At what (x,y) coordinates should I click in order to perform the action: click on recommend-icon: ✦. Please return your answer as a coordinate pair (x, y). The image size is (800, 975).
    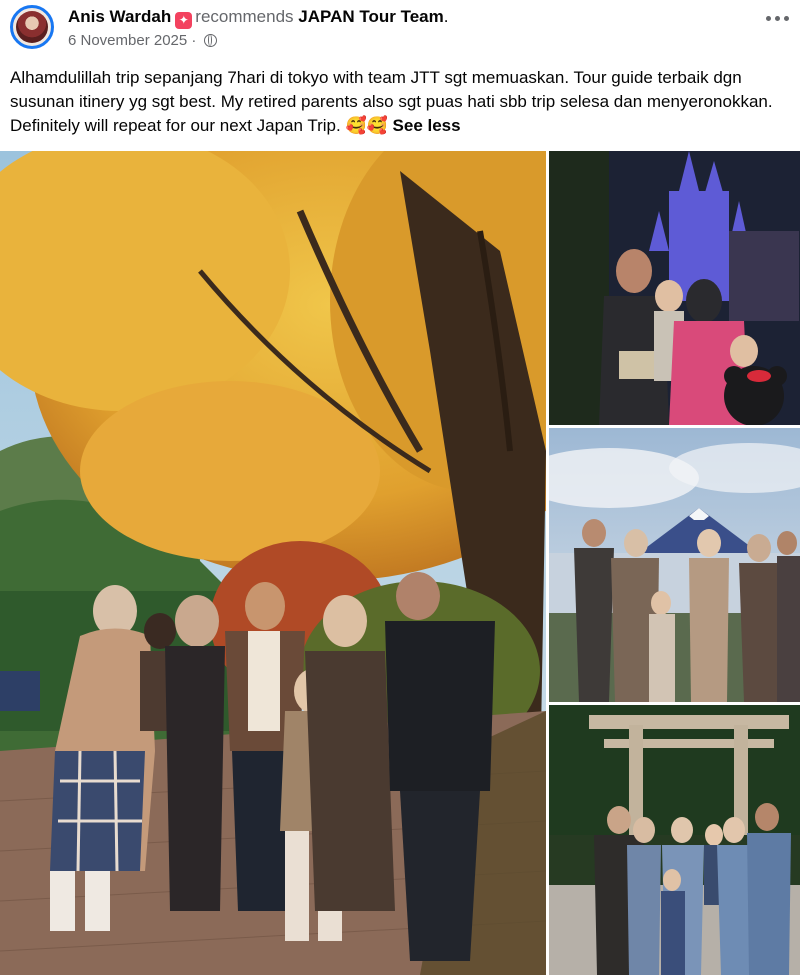
    Looking at the image, I should click on (184, 20).